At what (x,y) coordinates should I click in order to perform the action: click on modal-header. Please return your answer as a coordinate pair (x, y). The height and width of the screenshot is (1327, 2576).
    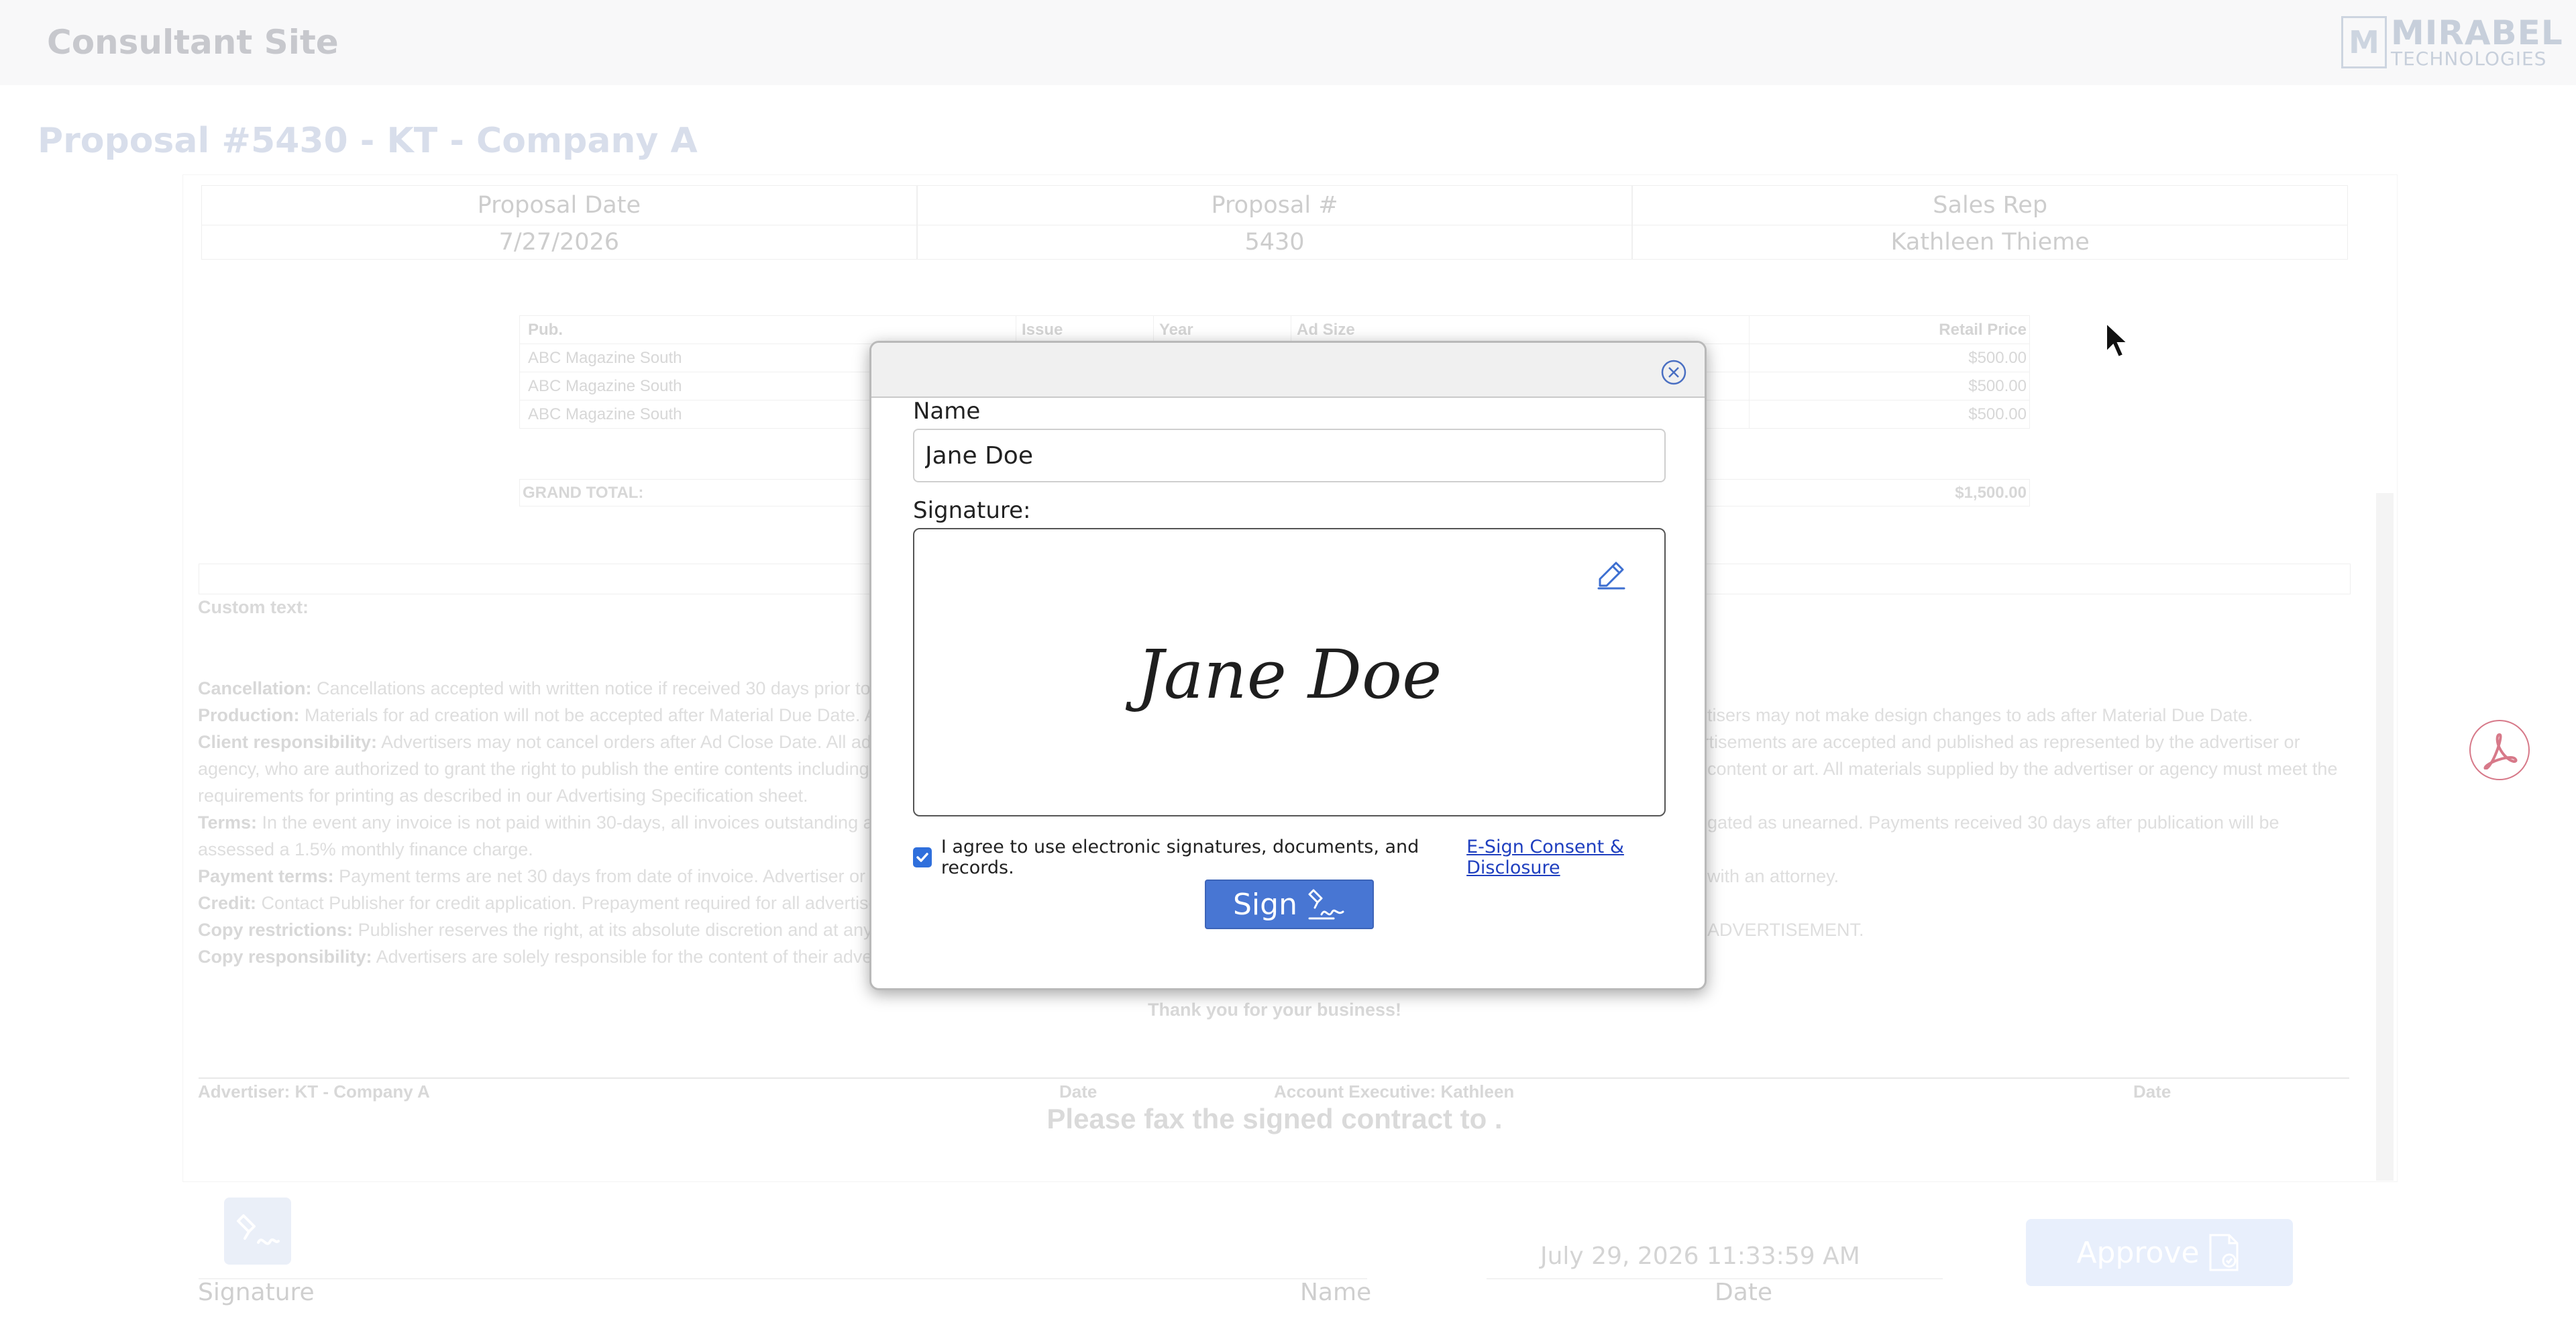
    Looking at the image, I should click on (1288, 370).